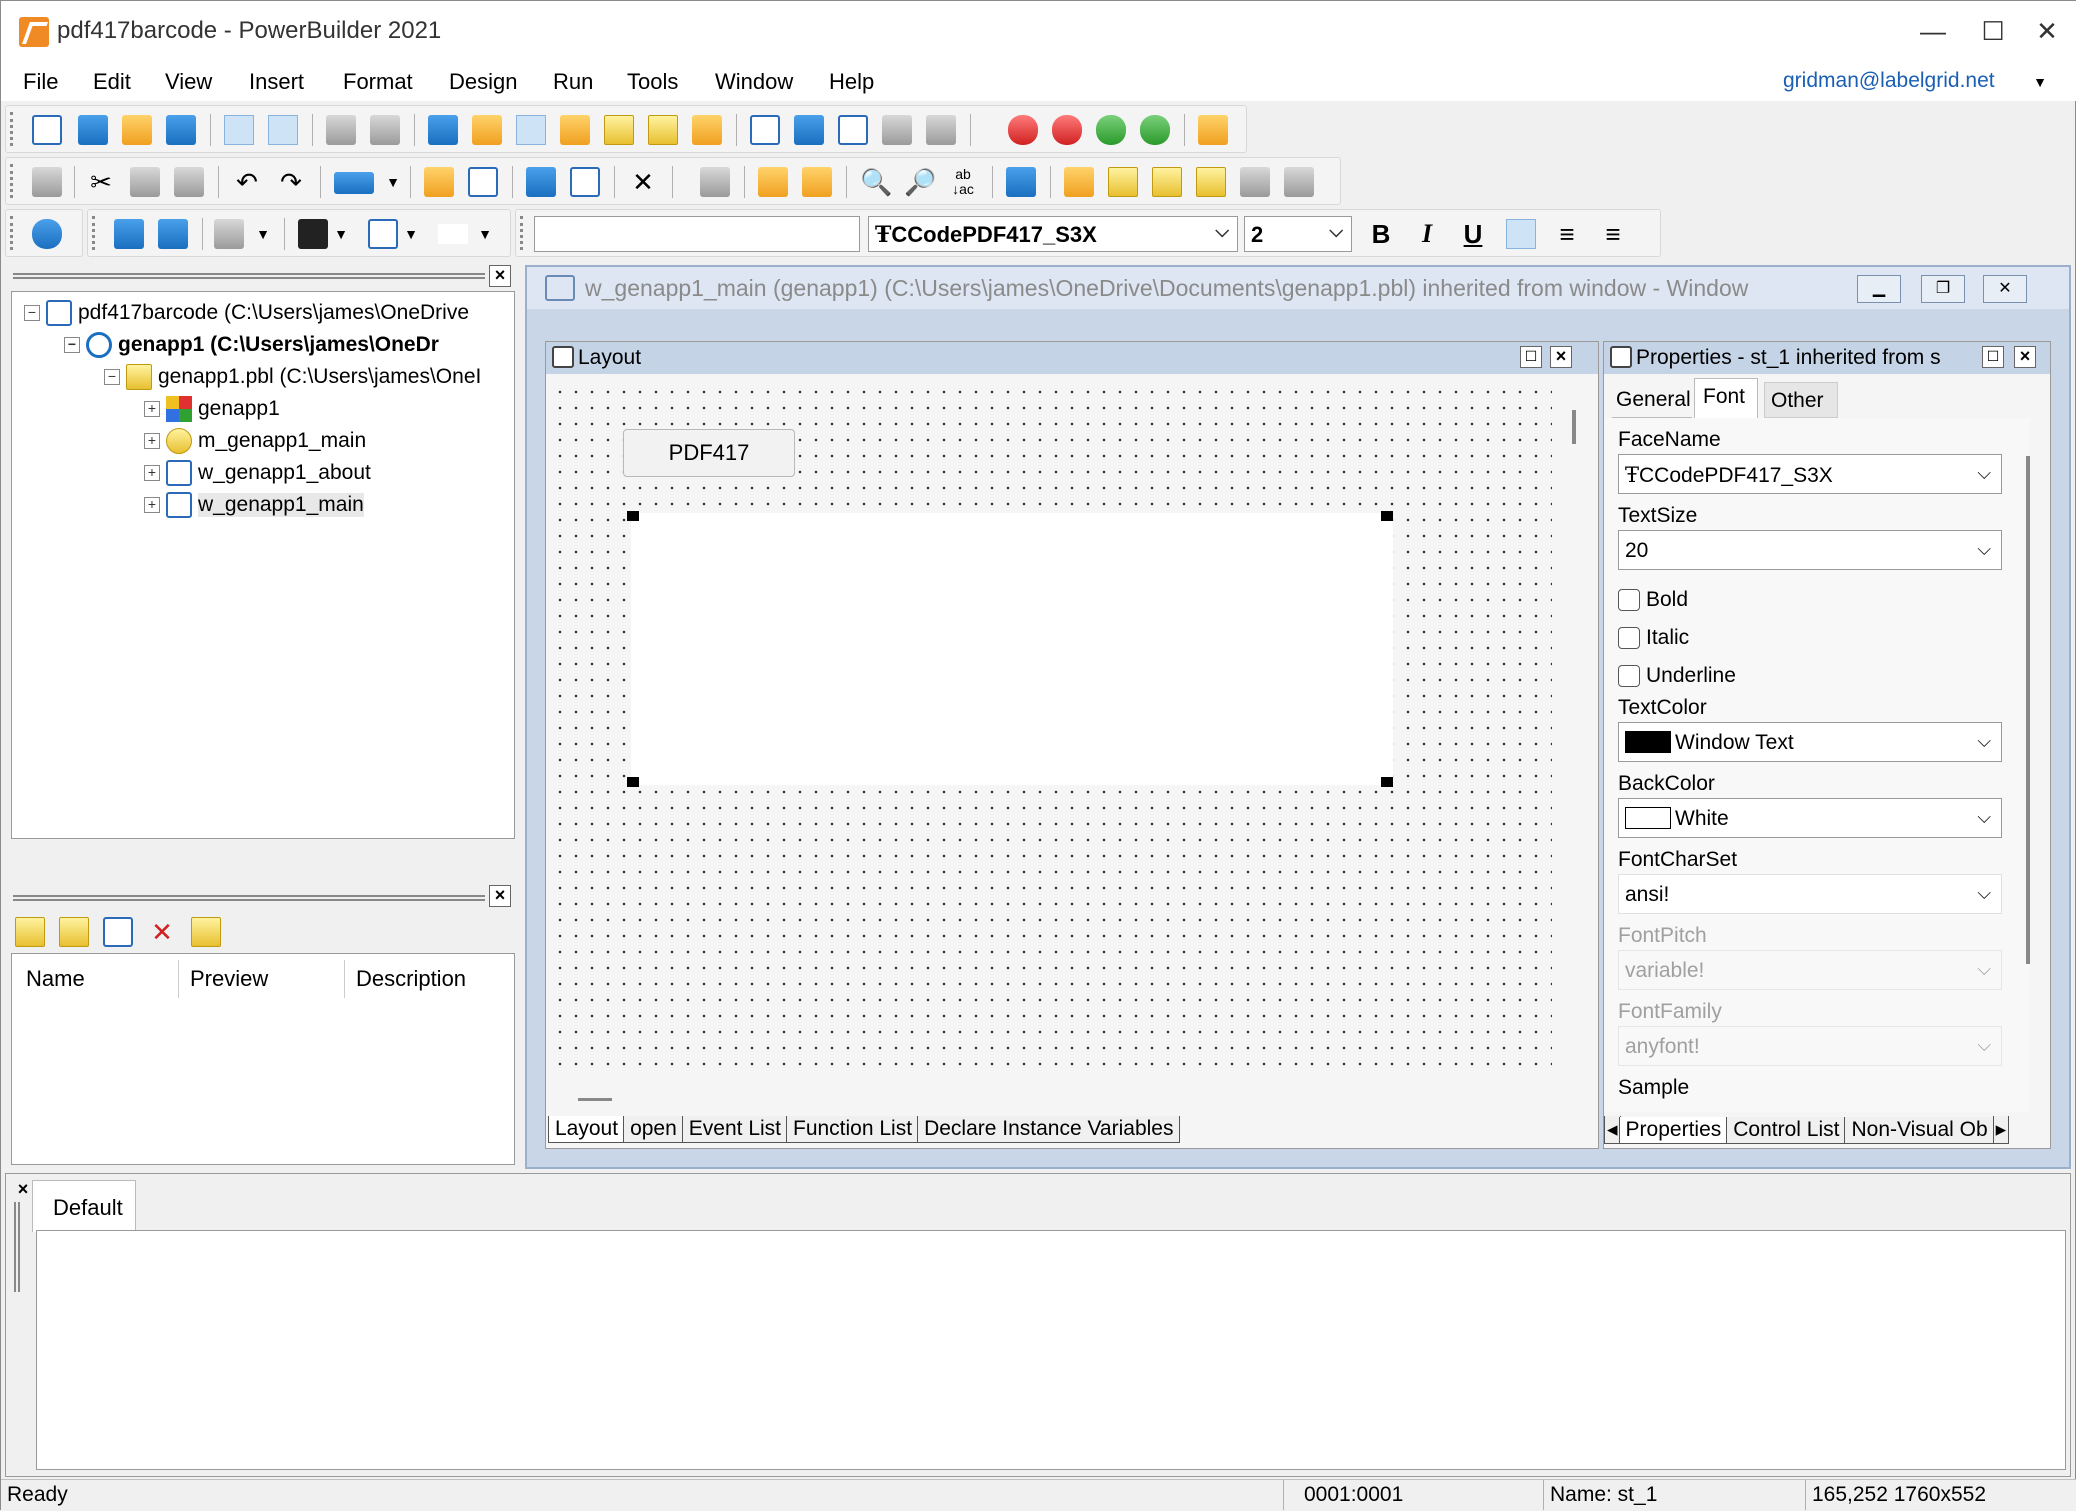 The width and height of the screenshot is (2076, 1511). What do you see at coordinates (941, 130) in the screenshot?
I see `store-closed-icon` at bounding box center [941, 130].